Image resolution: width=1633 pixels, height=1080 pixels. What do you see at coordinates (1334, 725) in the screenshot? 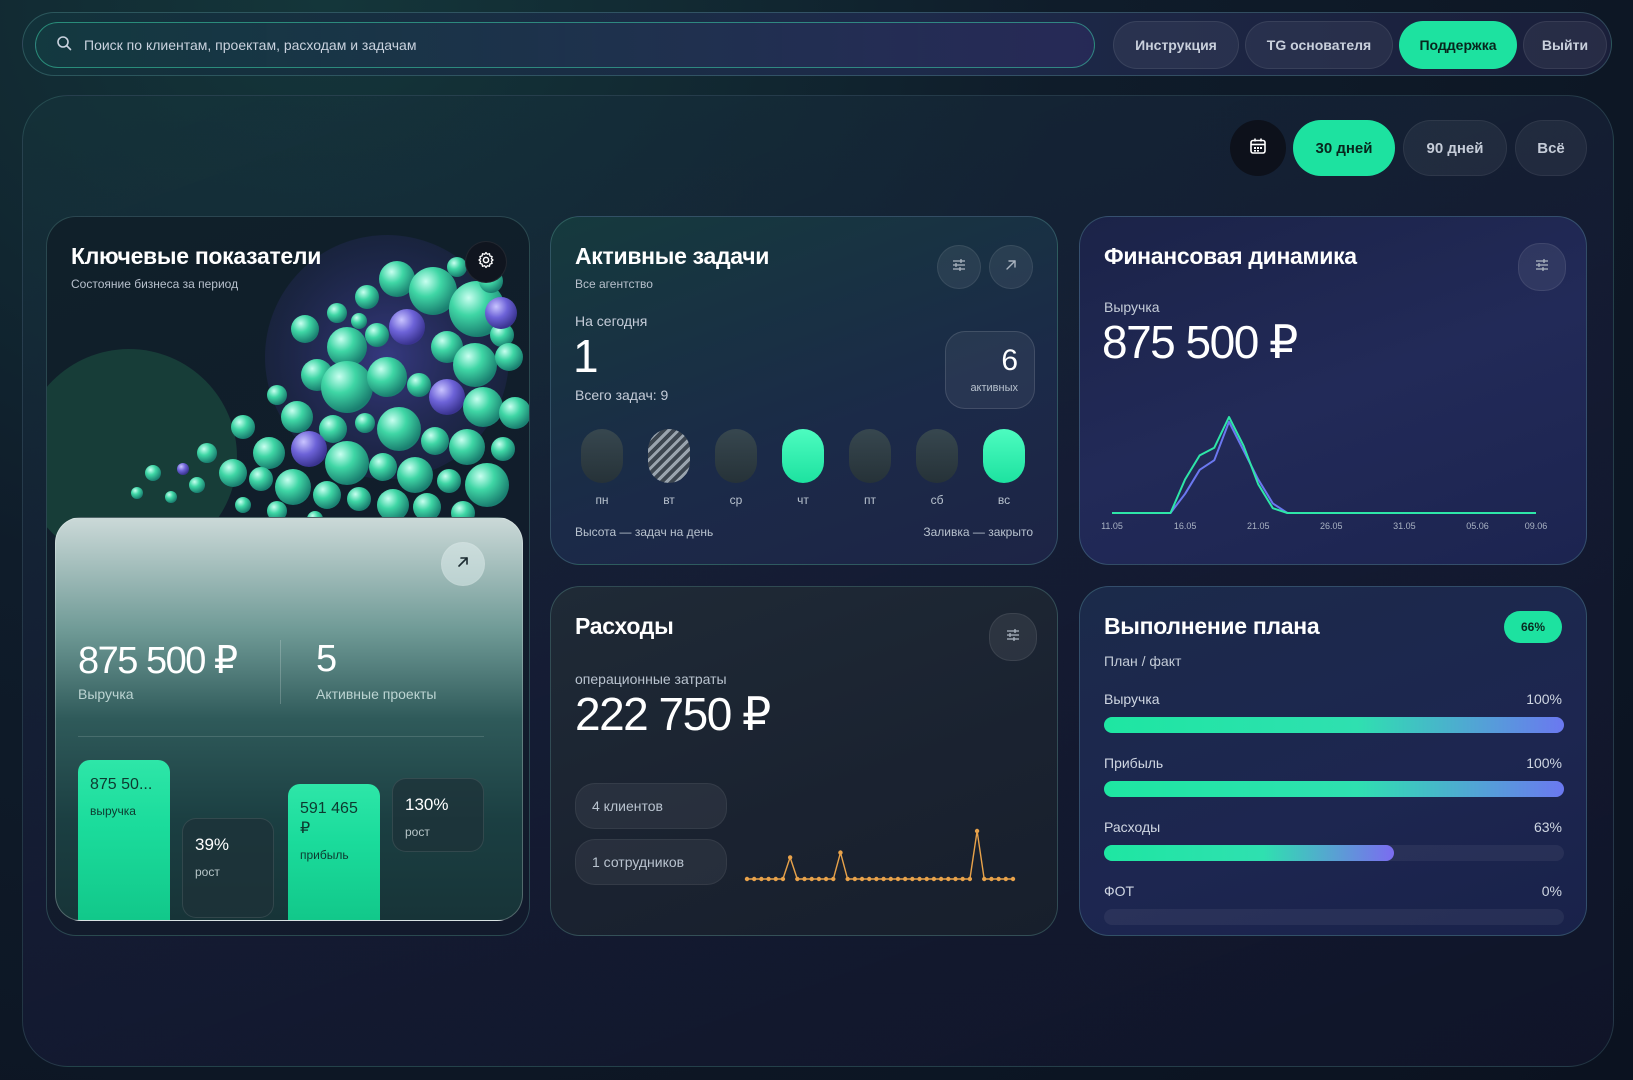
I see `plan-progress-track` at bounding box center [1334, 725].